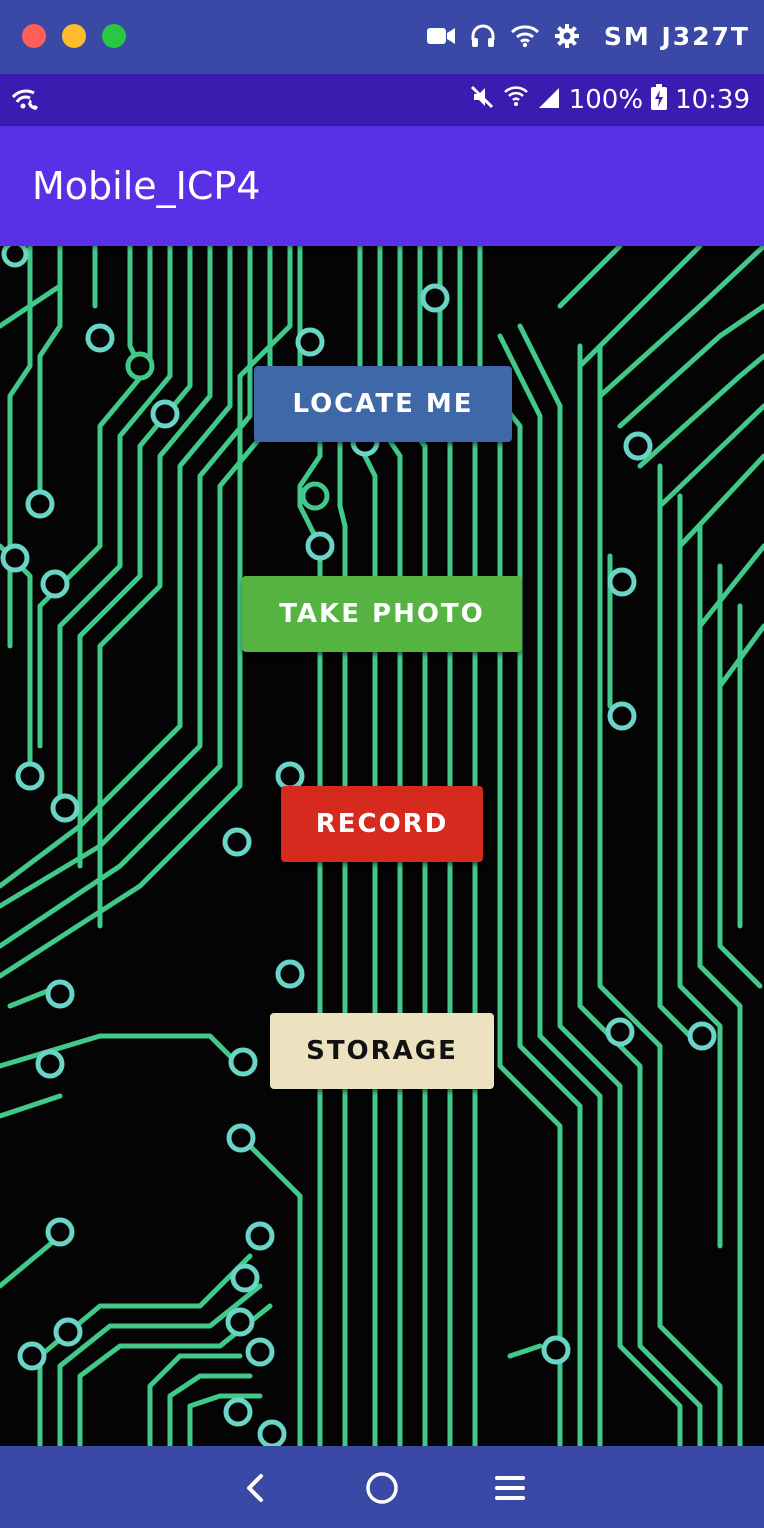 The image size is (764, 1528). Describe the element at coordinates (606, 100) in the screenshot. I see `battery-percent: 100%` at that location.